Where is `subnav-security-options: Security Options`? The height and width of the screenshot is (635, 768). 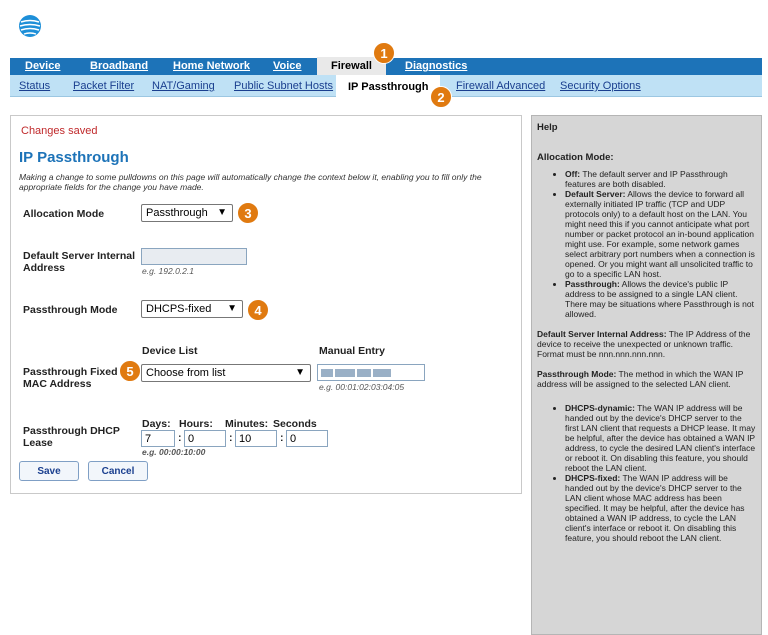 subnav-security-options: Security Options is located at coordinates (600, 86).